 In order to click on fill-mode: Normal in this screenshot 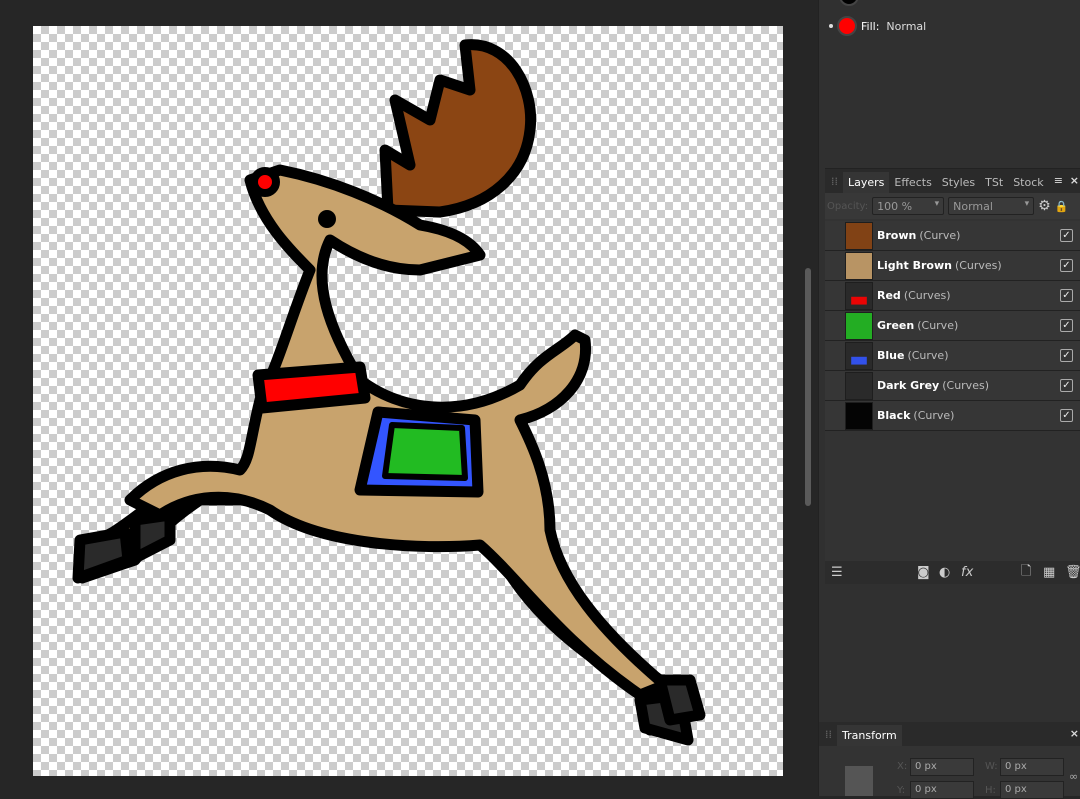, I will do `click(906, 26)`.